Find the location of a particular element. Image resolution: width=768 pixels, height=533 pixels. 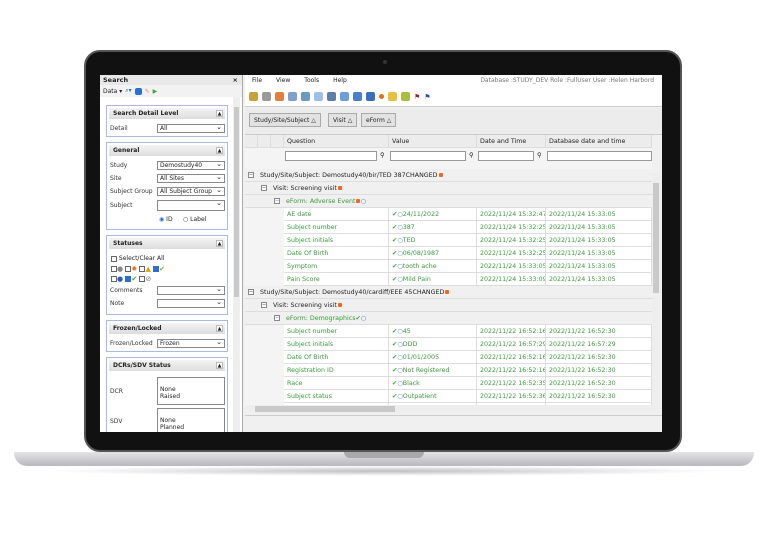

radio-id: ◉ ID is located at coordinates (166, 219).